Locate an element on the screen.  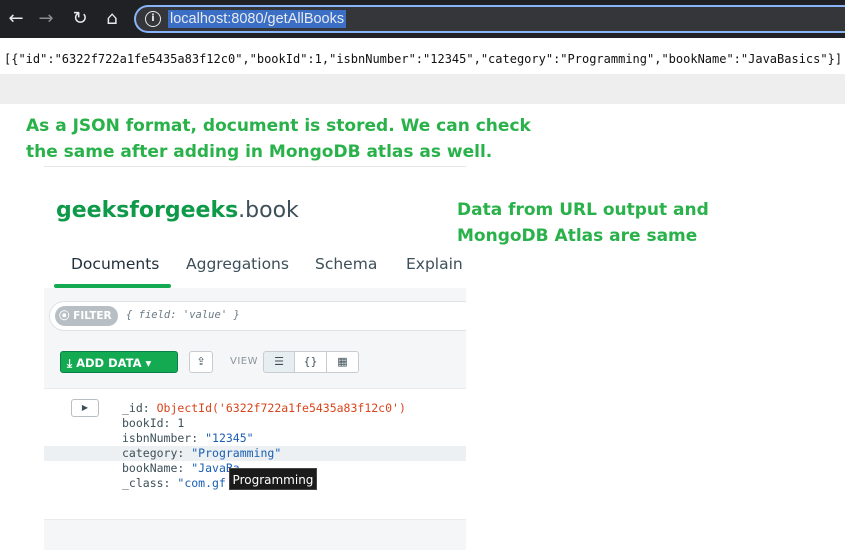
back-arrow-icon: ← is located at coordinates (16, 19).